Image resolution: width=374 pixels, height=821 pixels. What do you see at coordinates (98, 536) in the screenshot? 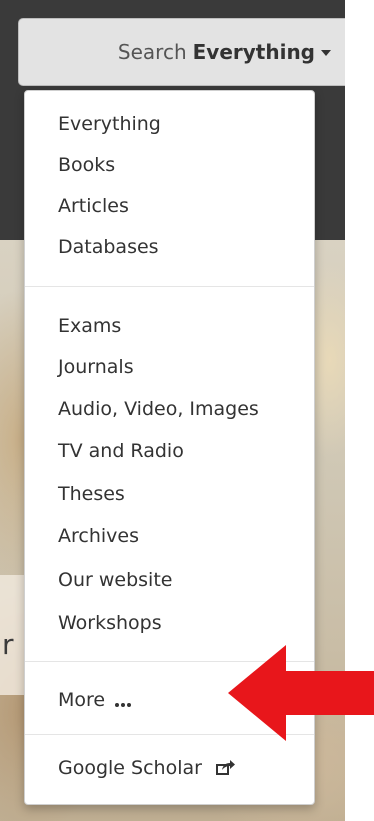
I see `menu-item-archives: Archives` at bounding box center [98, 536].